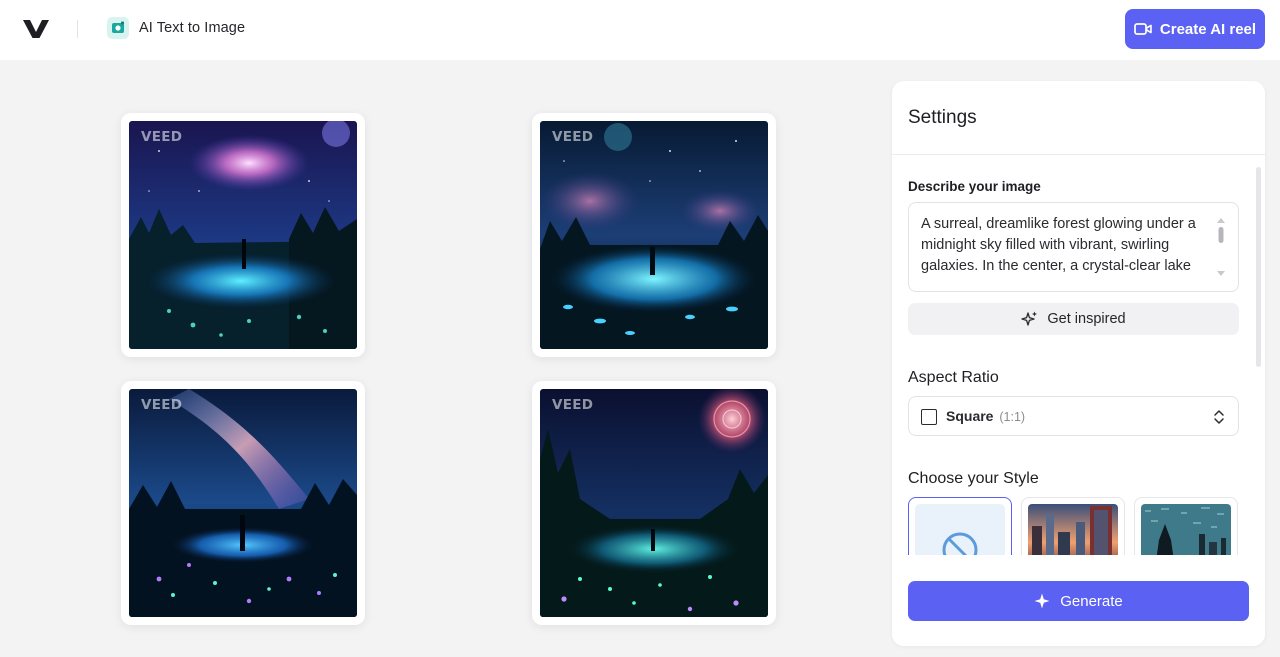 This screenshot has width=1280, height=657. I want to click on generate-label: Generate, so click(1091, 601).